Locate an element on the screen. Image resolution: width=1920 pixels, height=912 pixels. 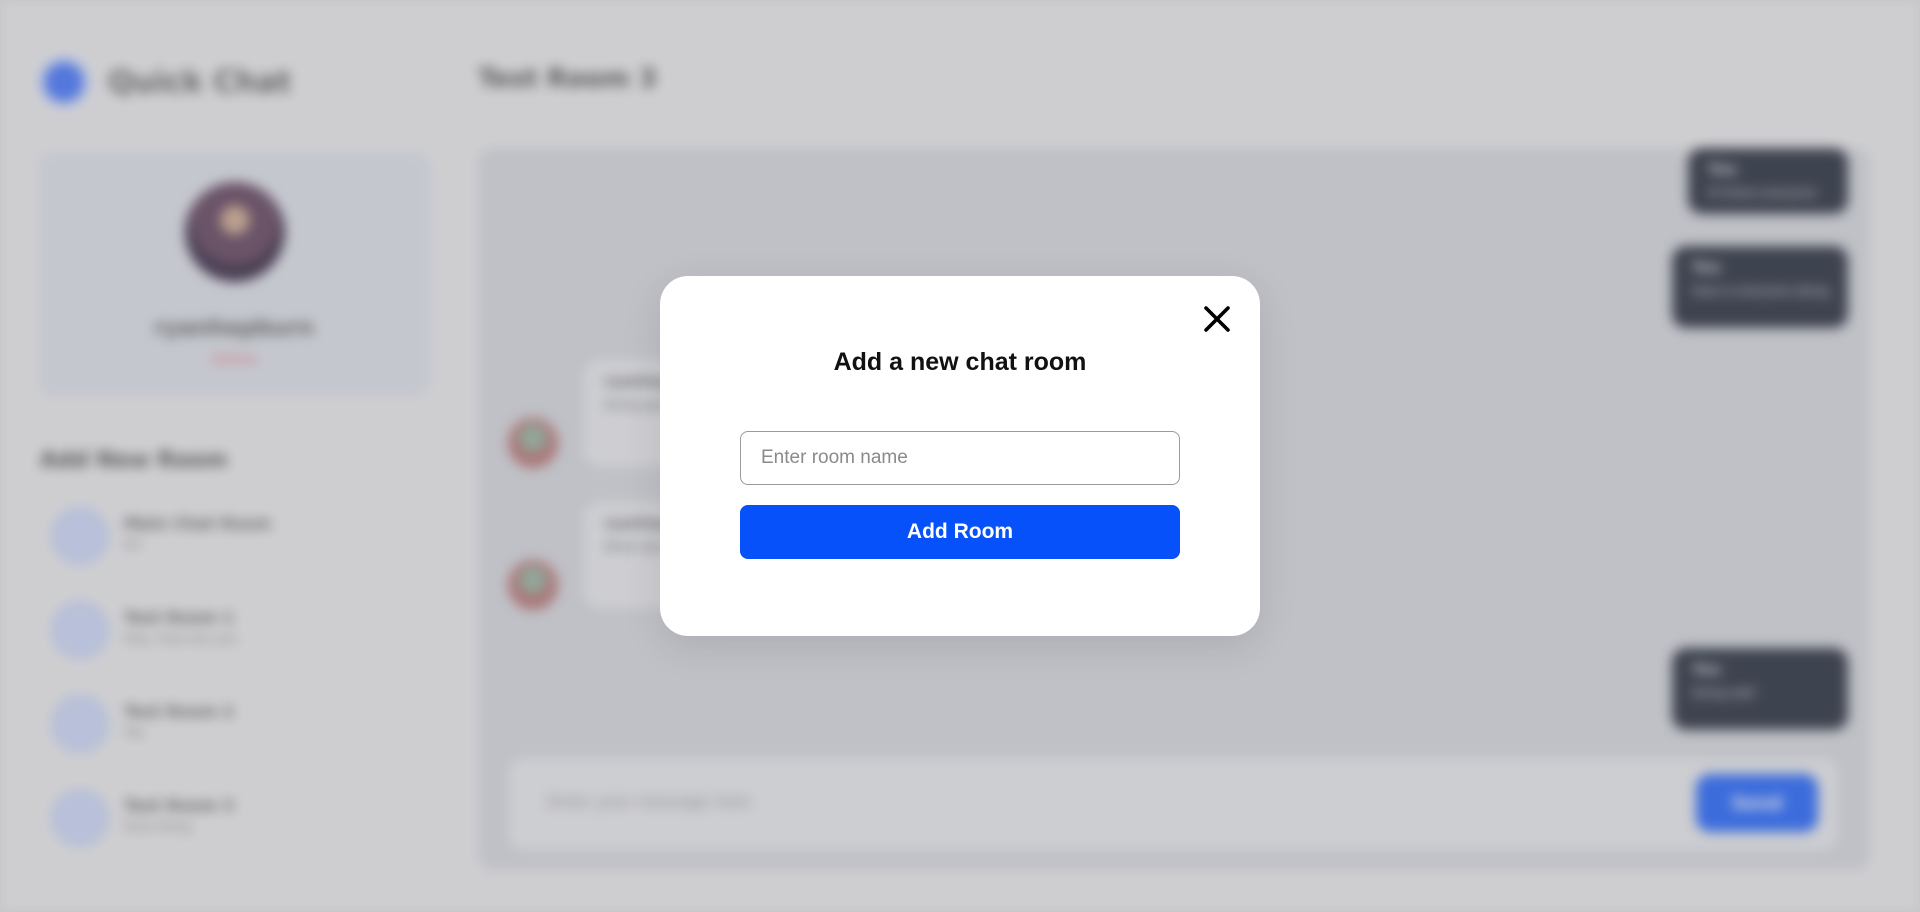
close-button is located at coordinates (1217, 319).